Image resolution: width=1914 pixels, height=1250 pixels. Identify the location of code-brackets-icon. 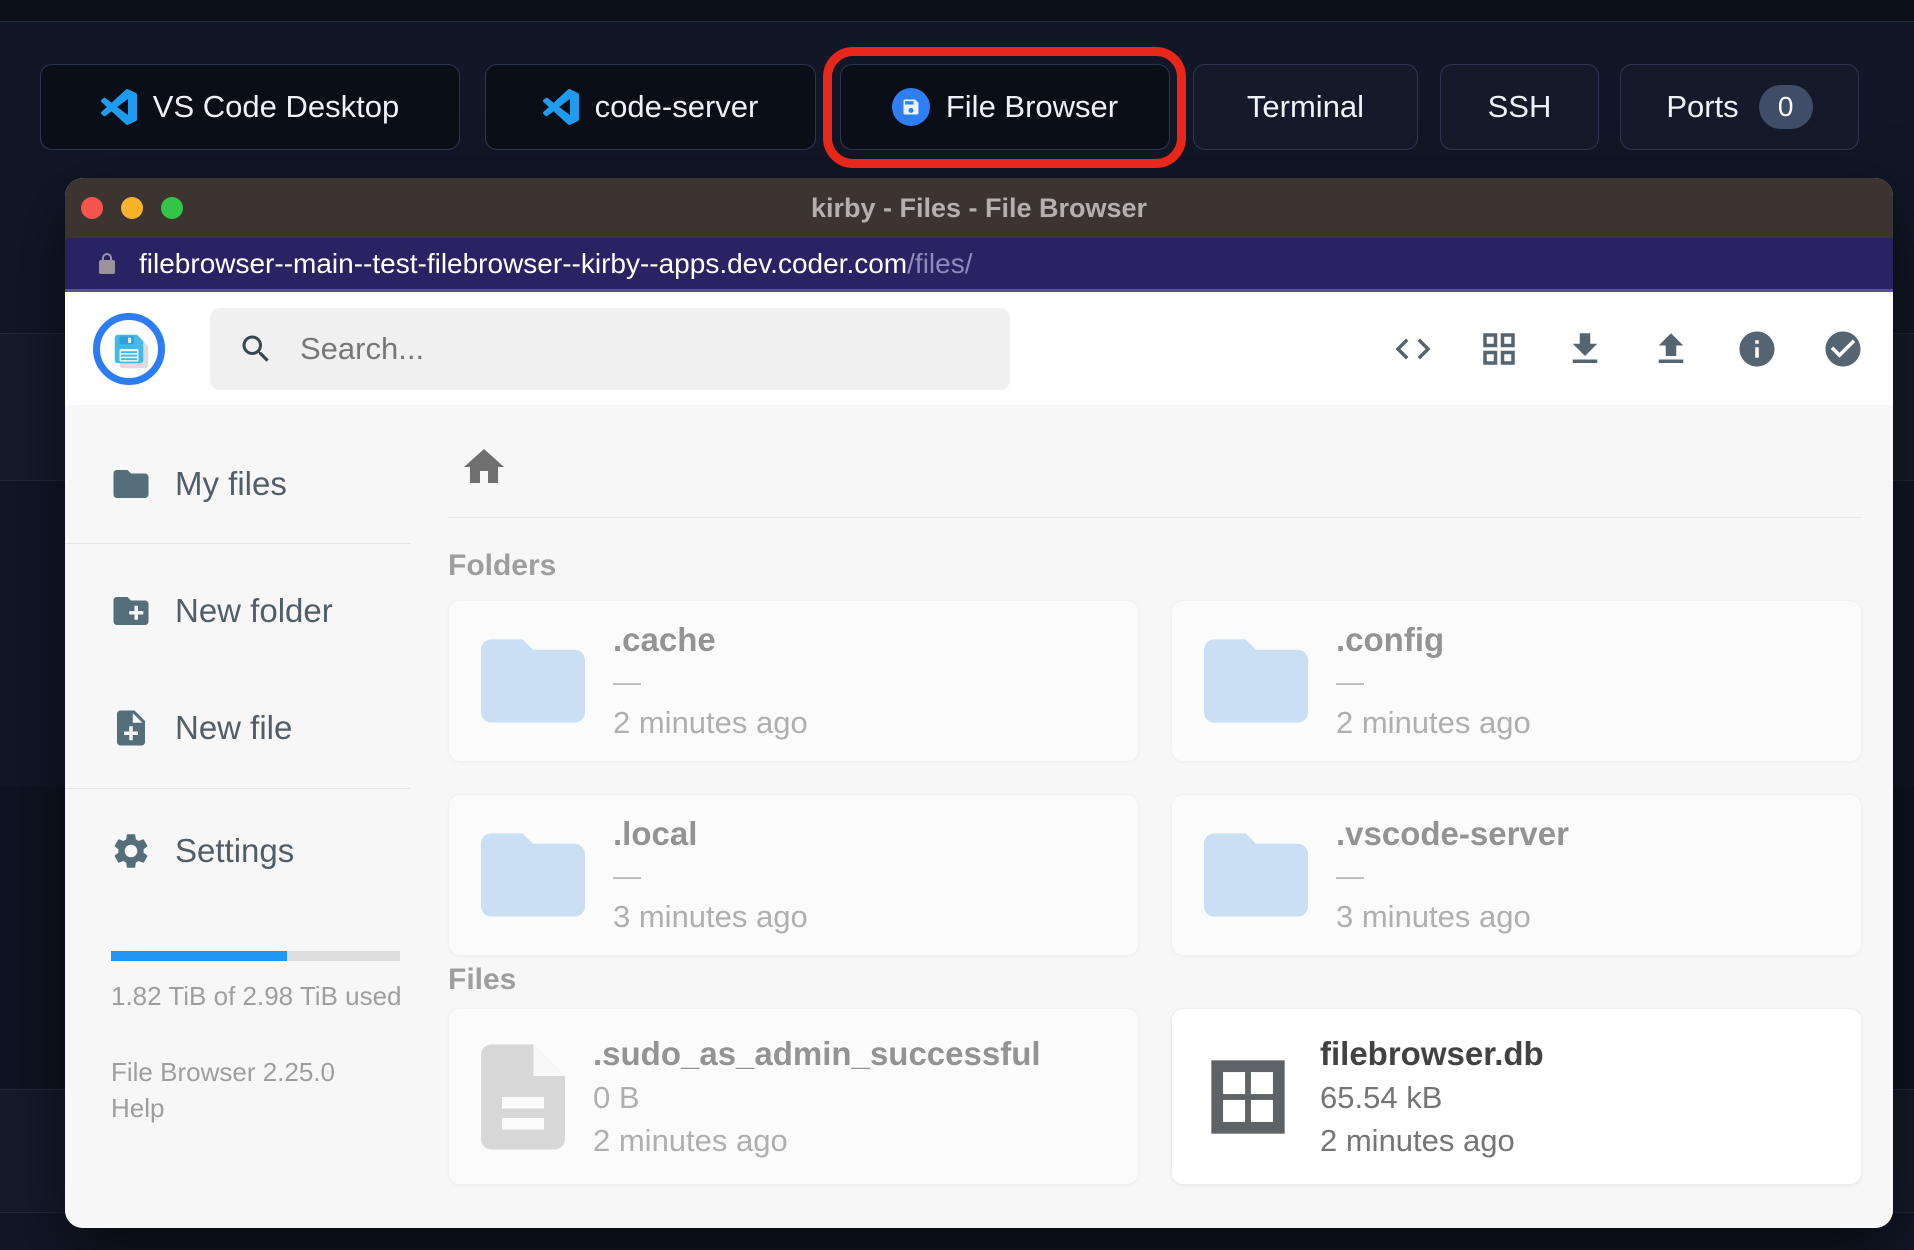
(1413, 348).